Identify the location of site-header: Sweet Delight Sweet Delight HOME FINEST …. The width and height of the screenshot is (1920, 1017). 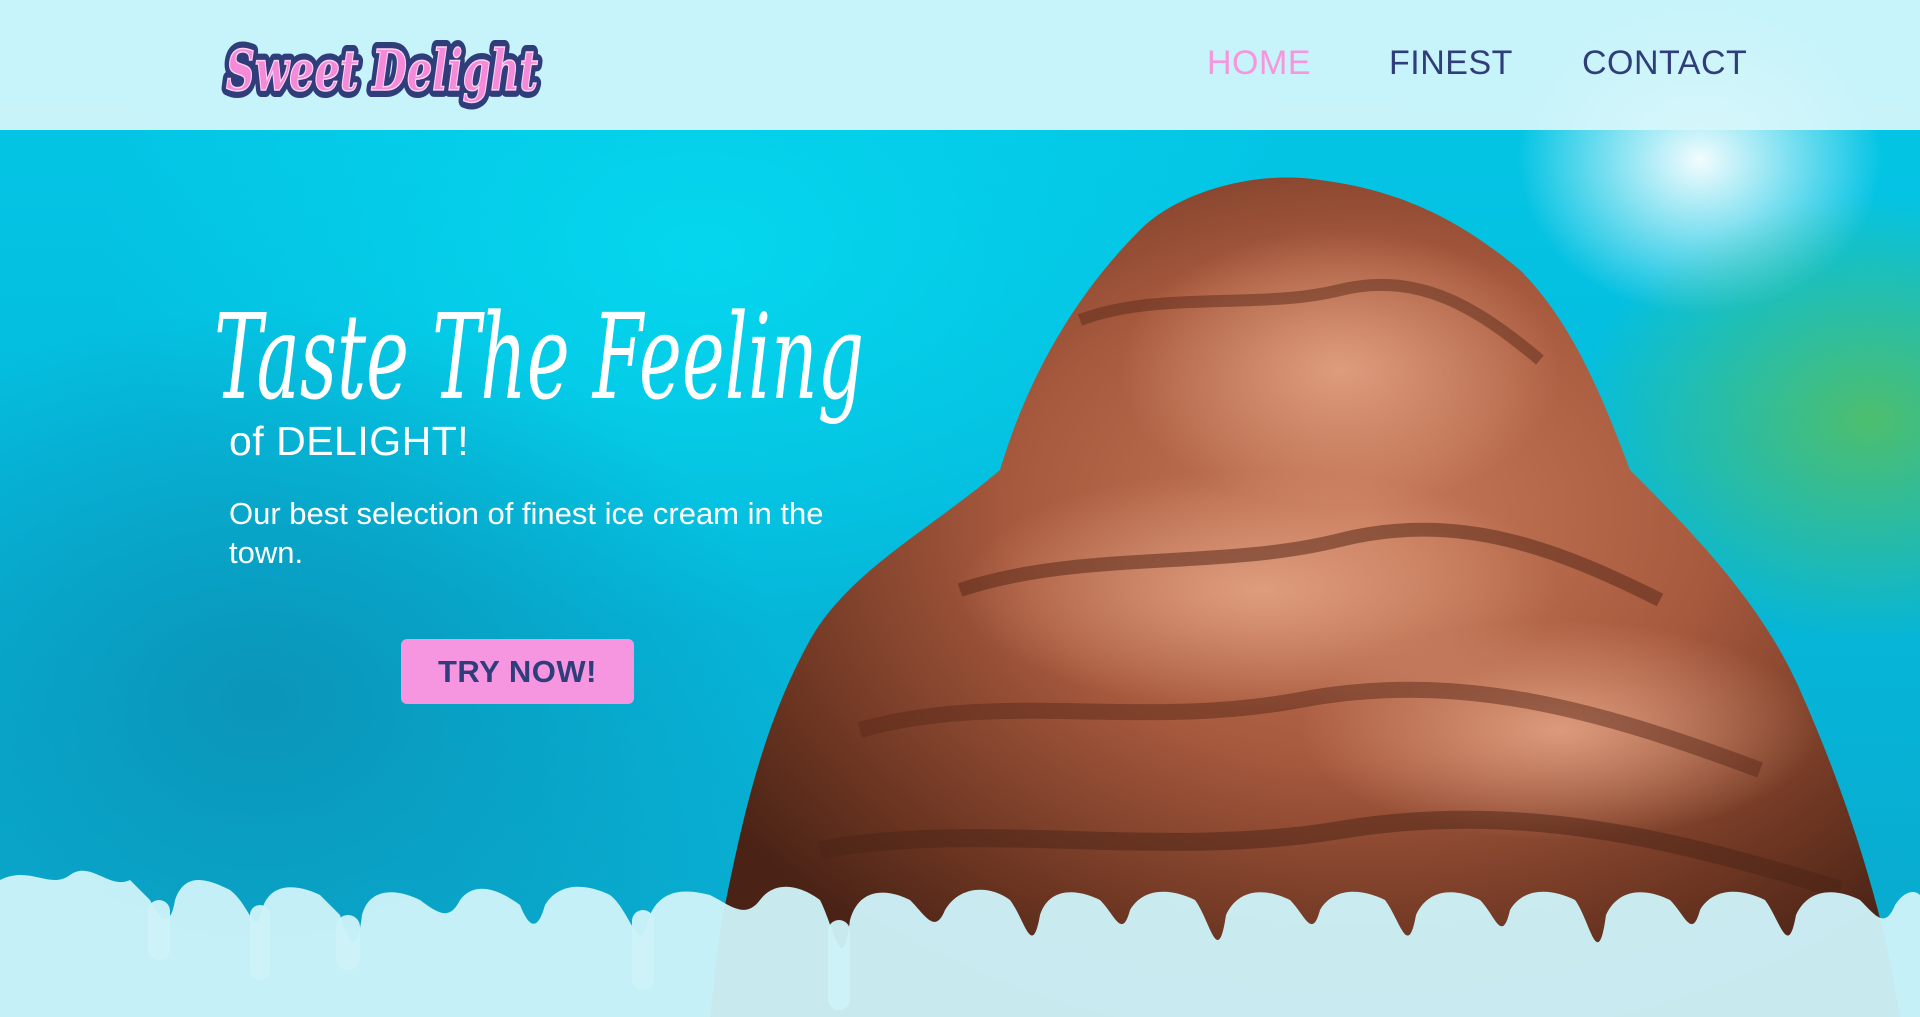
(960, 65).